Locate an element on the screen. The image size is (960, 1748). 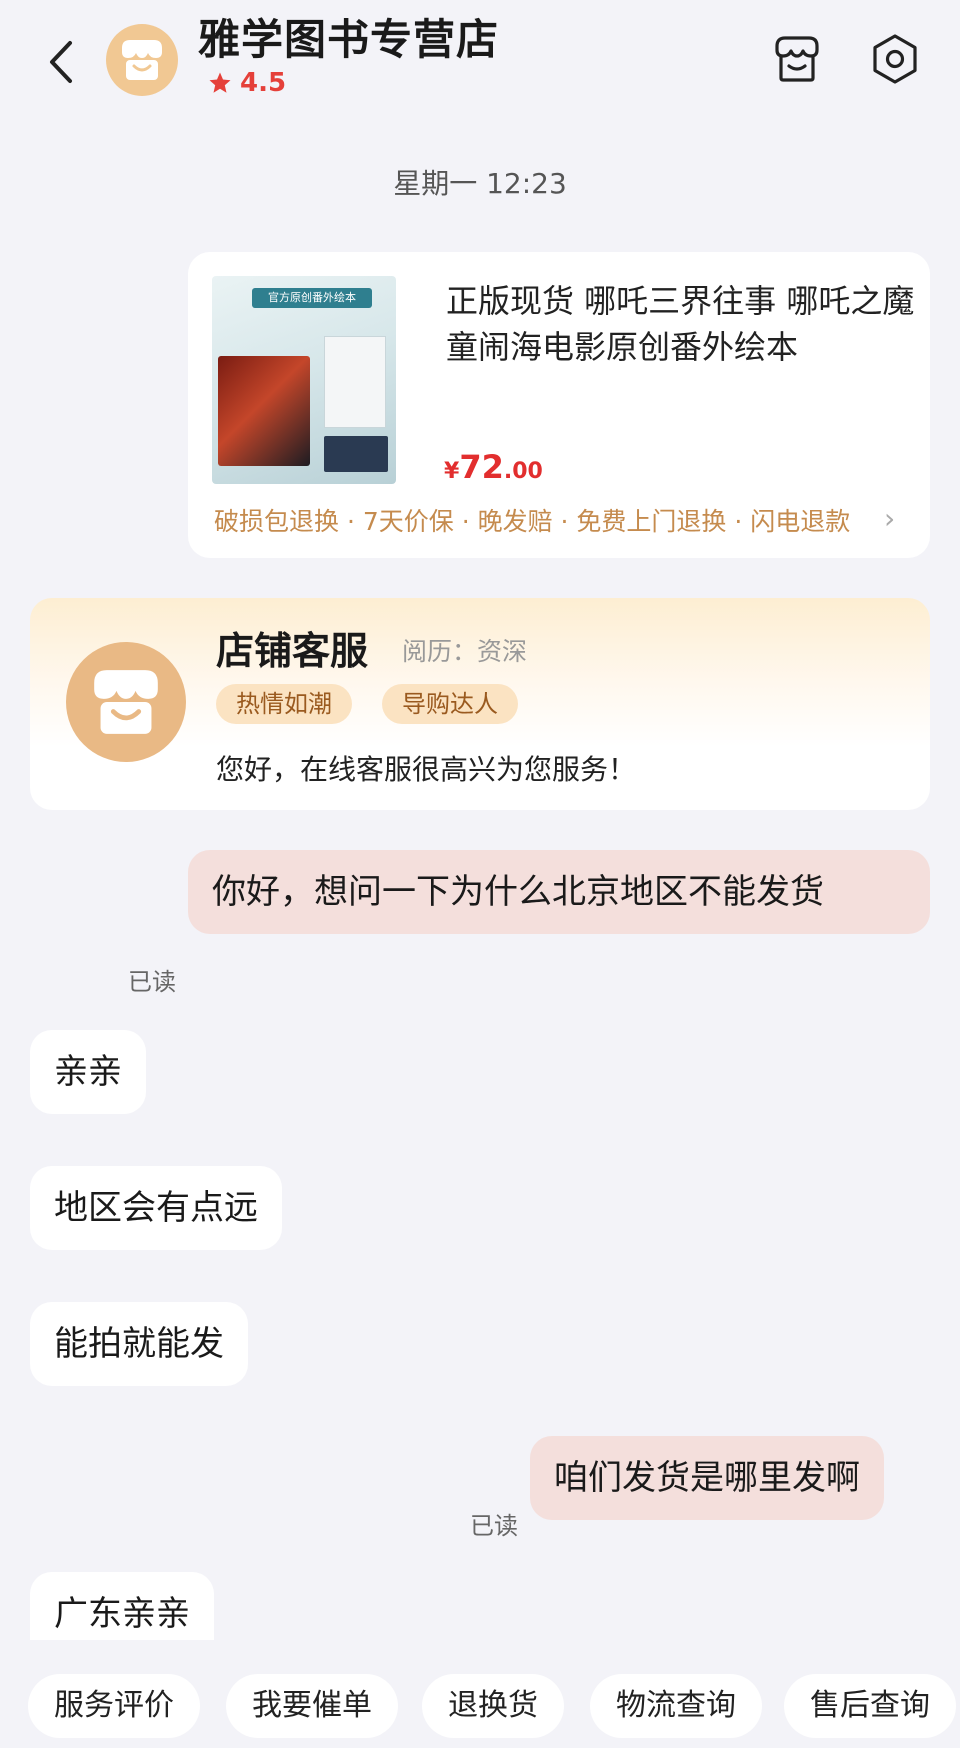
rating-value: 4.5 is located at coordinates (263, 83).